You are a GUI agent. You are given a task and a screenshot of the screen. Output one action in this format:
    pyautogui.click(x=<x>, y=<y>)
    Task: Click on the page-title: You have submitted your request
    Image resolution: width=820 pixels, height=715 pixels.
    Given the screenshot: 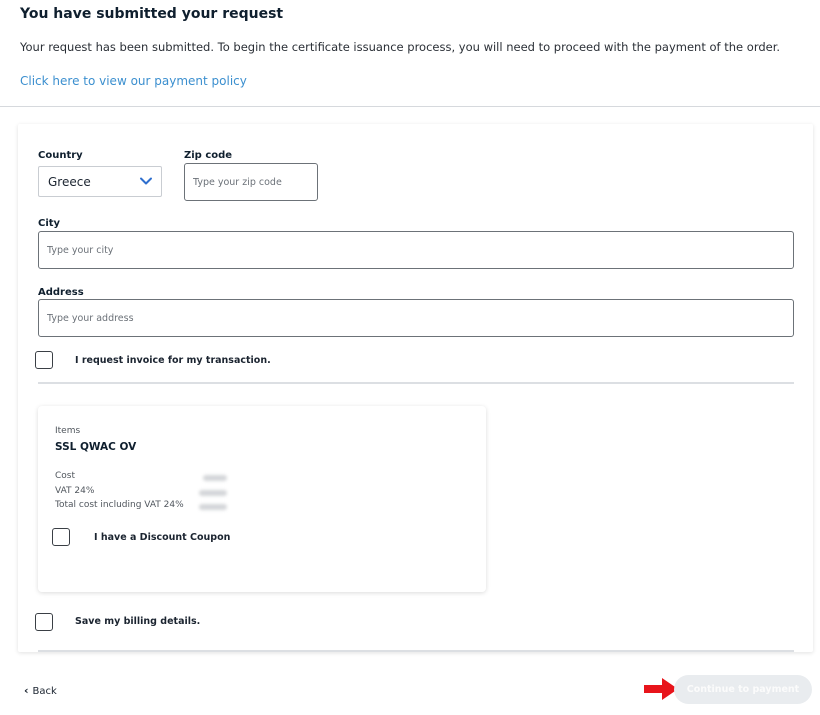 What is the action you would take?
    pyautogui.click(x=152, y=14)
    